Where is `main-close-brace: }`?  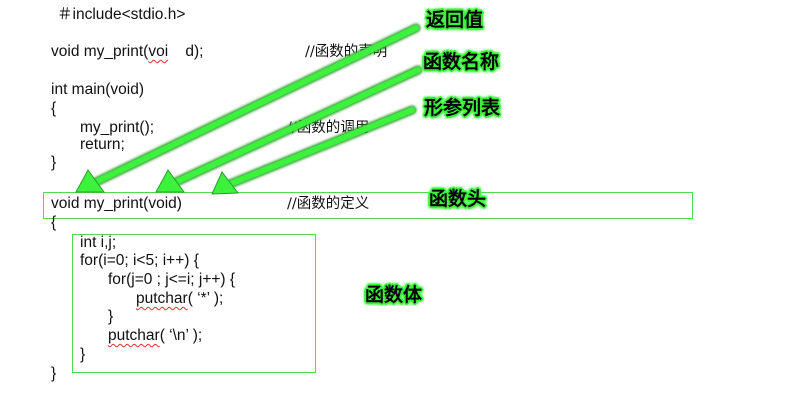
main-close-brace: } is located at coordinates (54, 162).